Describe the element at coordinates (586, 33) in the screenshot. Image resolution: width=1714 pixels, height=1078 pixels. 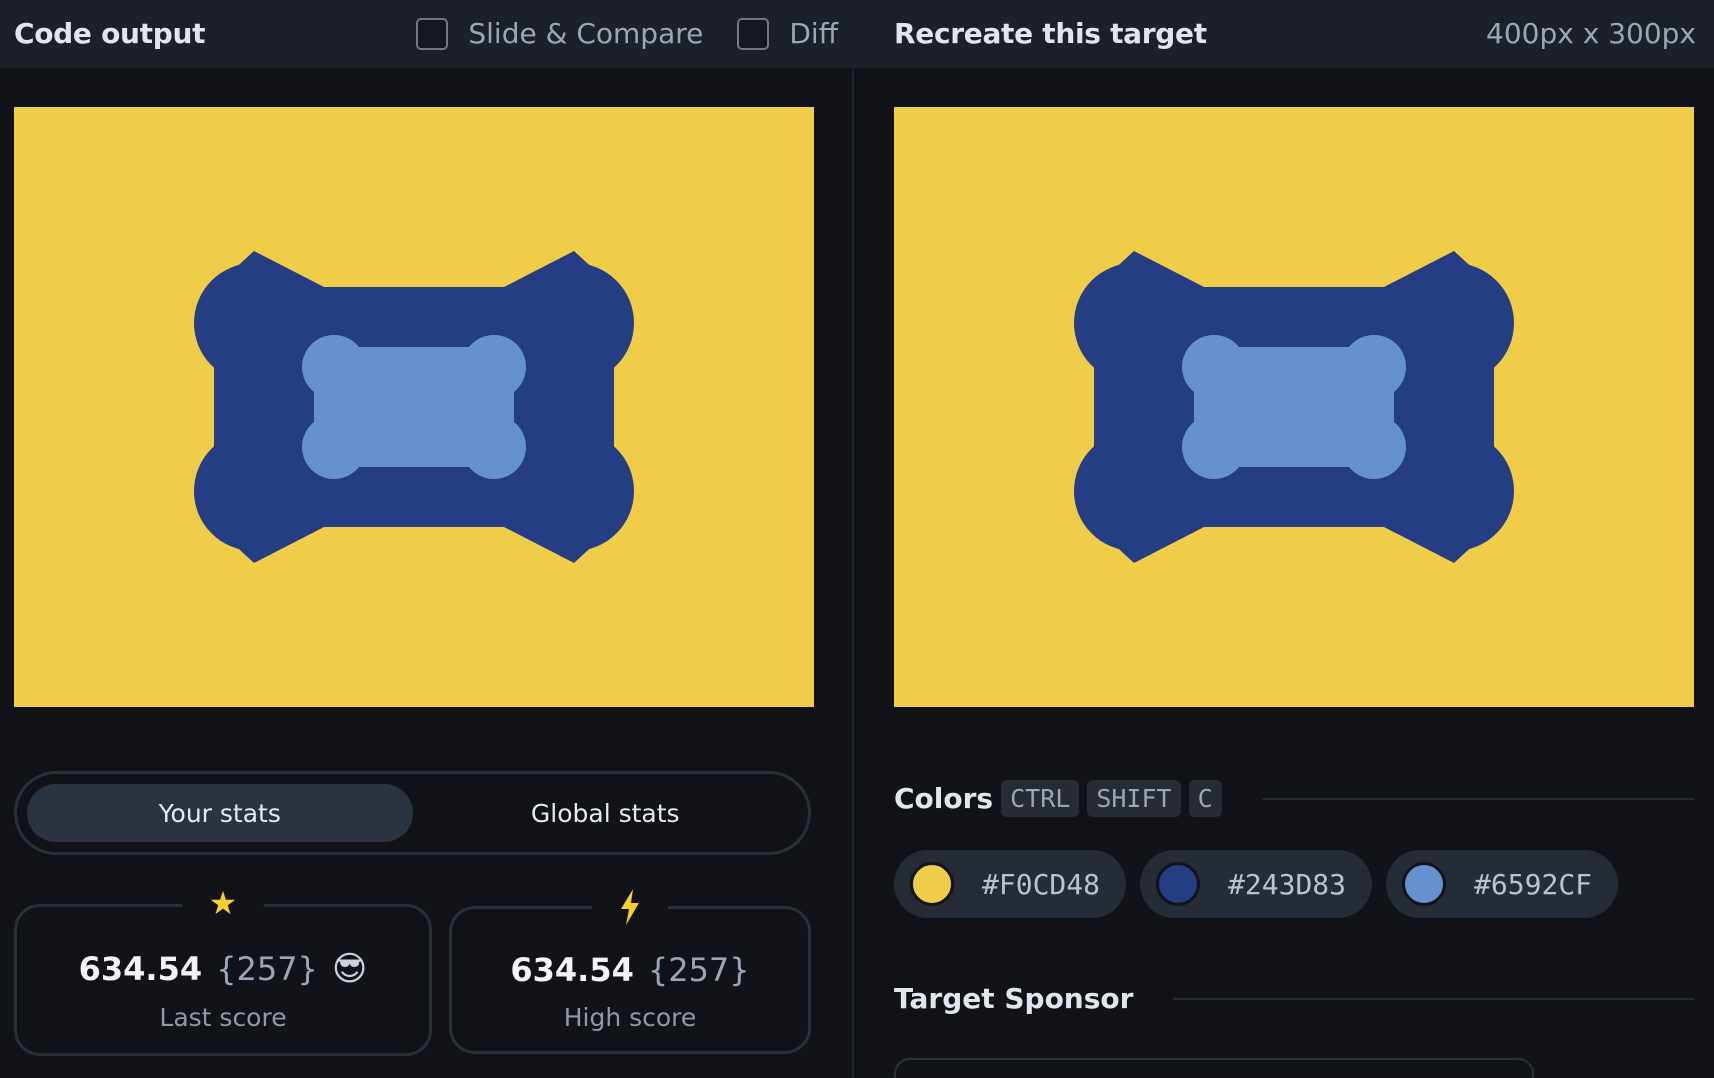
I see `slide-compare-label: Slide & Compare` at that location.